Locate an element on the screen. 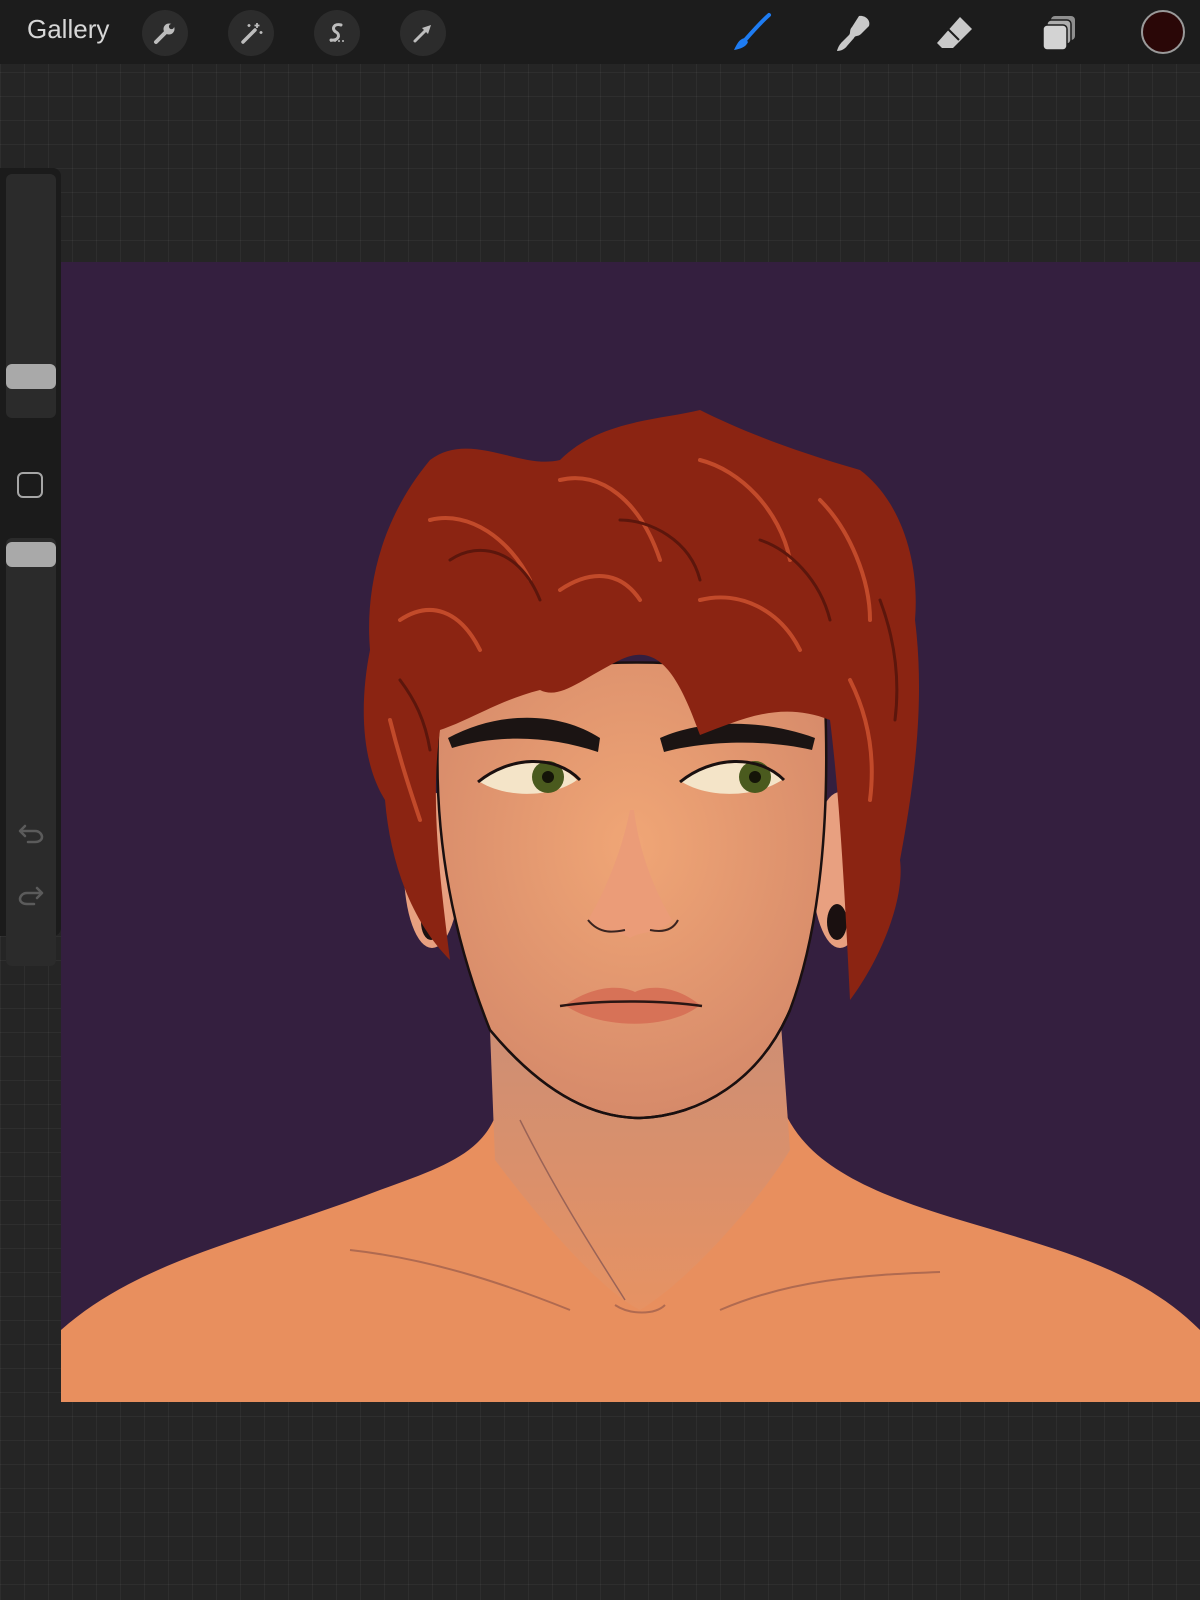  brush-icon is located at coordinates (752, 31).